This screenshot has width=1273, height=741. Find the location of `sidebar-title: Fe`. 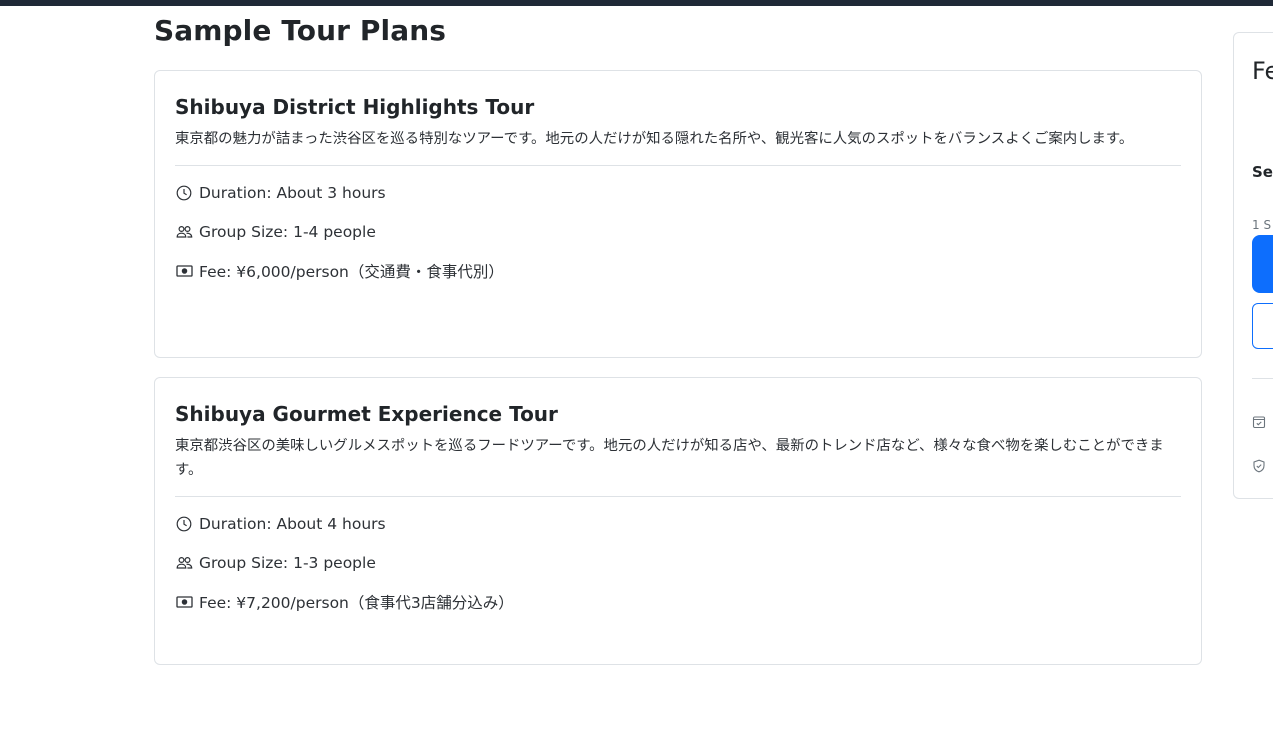

sidebar-title: Fe is located at coordinates (1262, 71).